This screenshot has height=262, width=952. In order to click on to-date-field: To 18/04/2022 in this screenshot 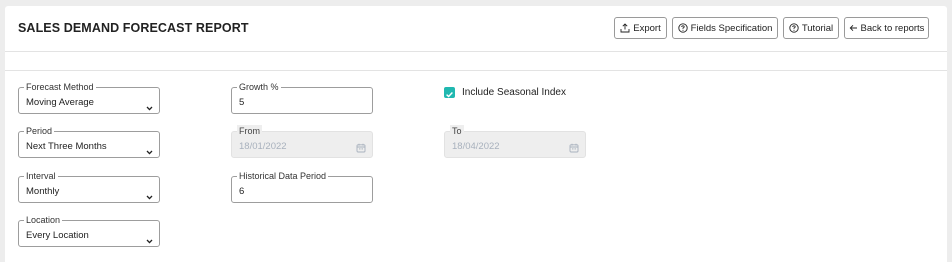, I will do `click(515, 141)`.